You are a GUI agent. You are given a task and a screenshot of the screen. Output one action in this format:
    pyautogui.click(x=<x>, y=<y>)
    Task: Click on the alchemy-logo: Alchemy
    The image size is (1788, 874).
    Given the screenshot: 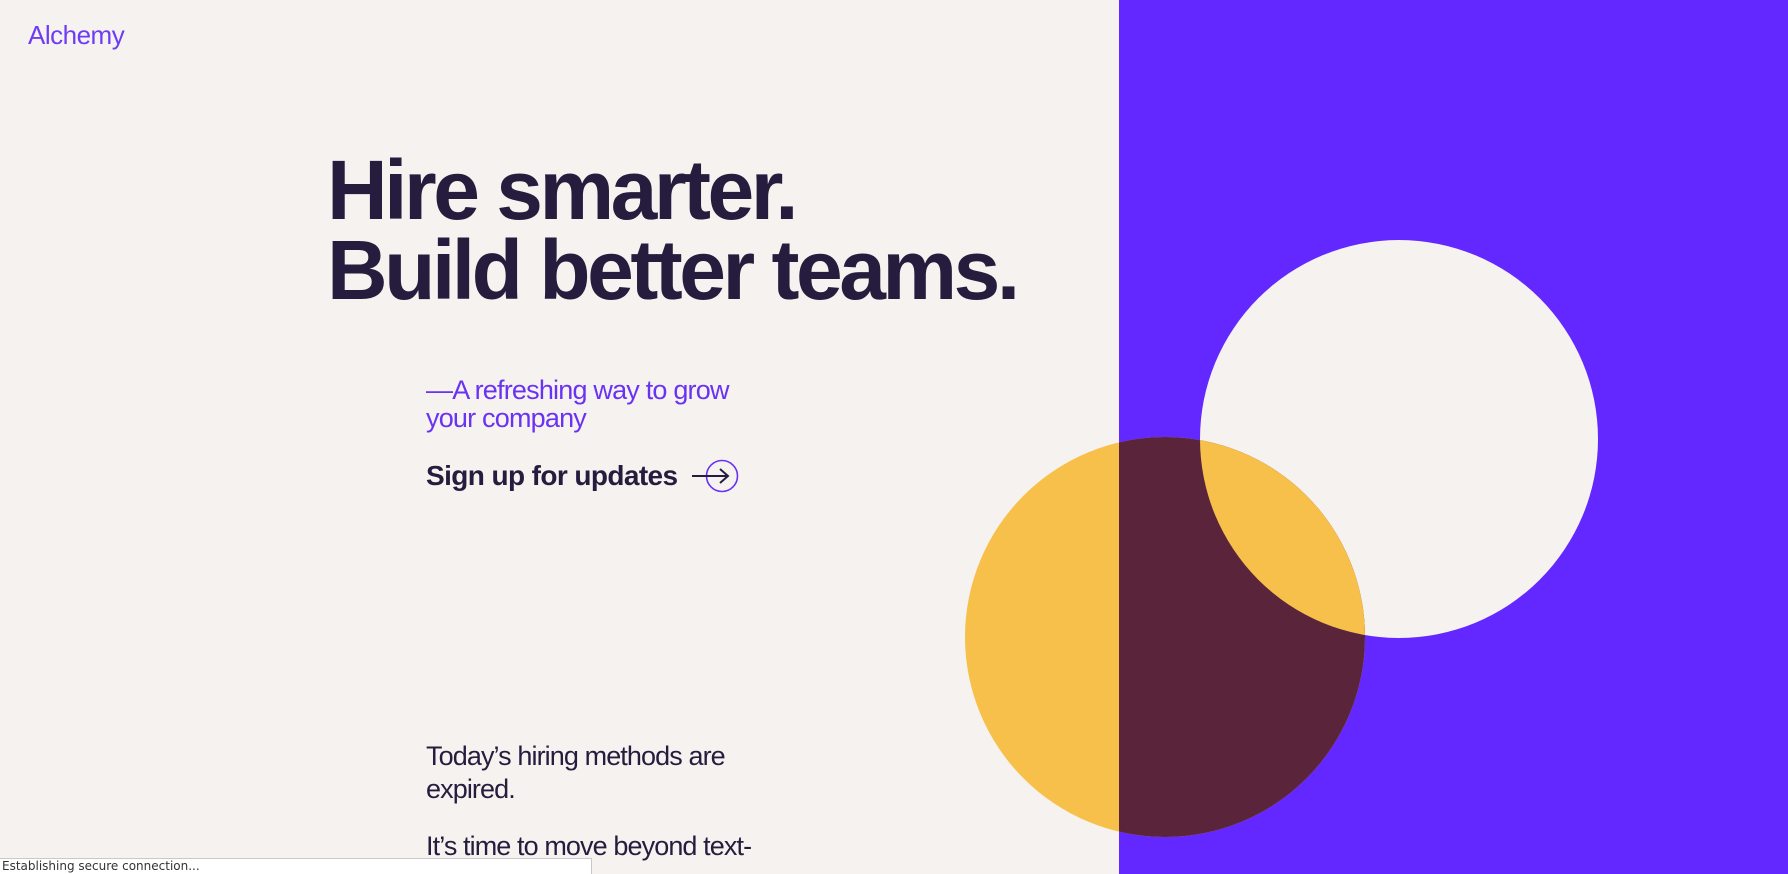 What is the action you would take?
    pyautogui.click(x=76, y=35)
    